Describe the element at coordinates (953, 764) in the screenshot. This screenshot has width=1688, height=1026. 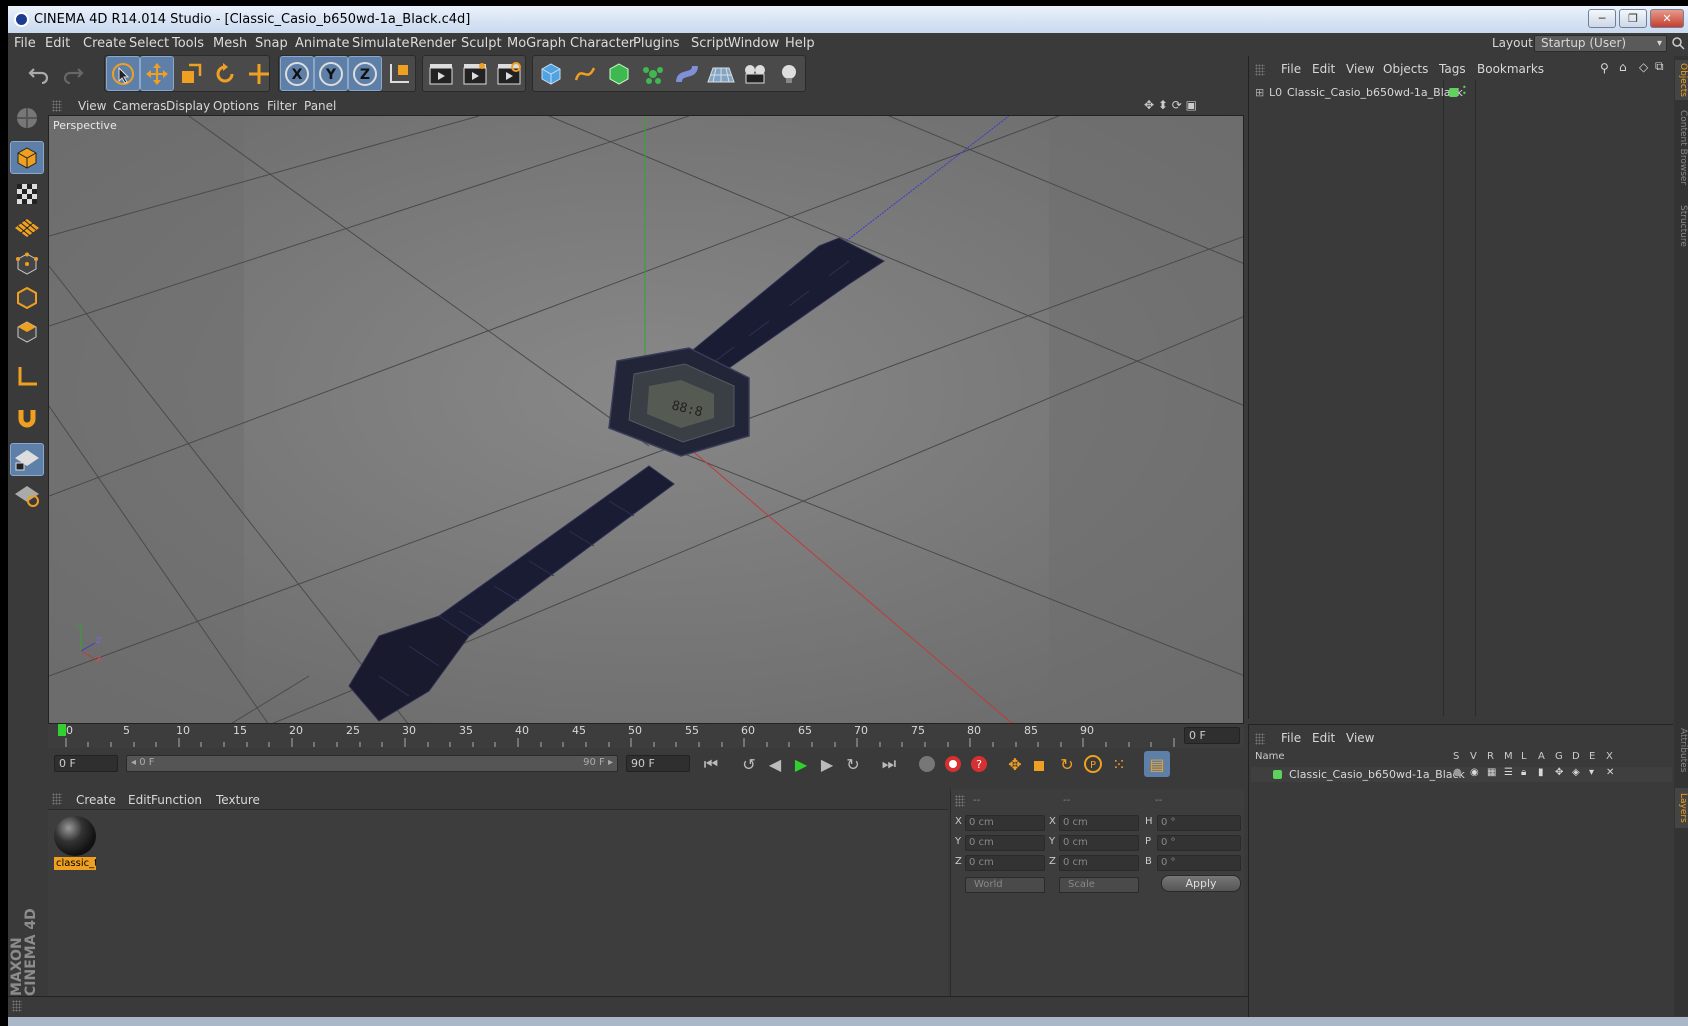
I see `auto-keying-icon` at that location.